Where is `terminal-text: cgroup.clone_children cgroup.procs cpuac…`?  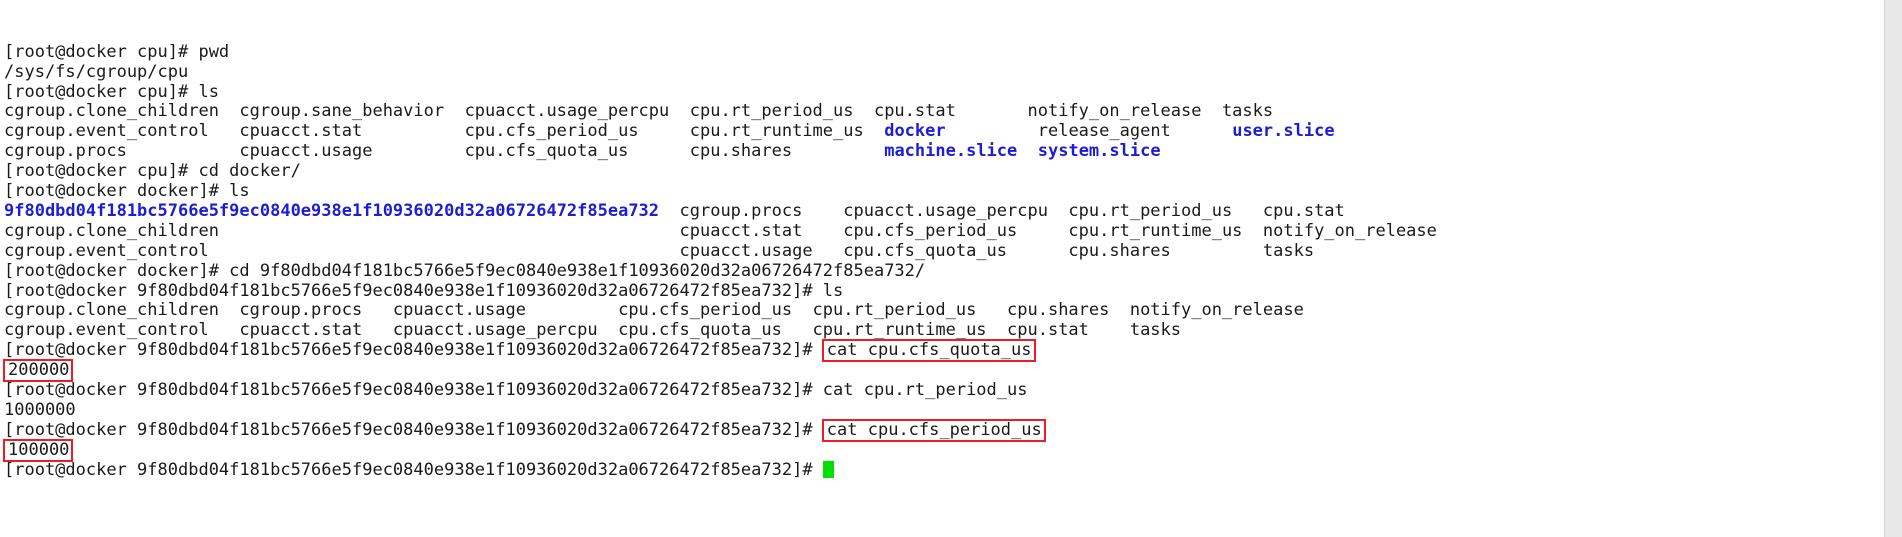
terminal-text: cgroup.clone_children cgroup.procs cpuac… is located at coordinates (654, 310).